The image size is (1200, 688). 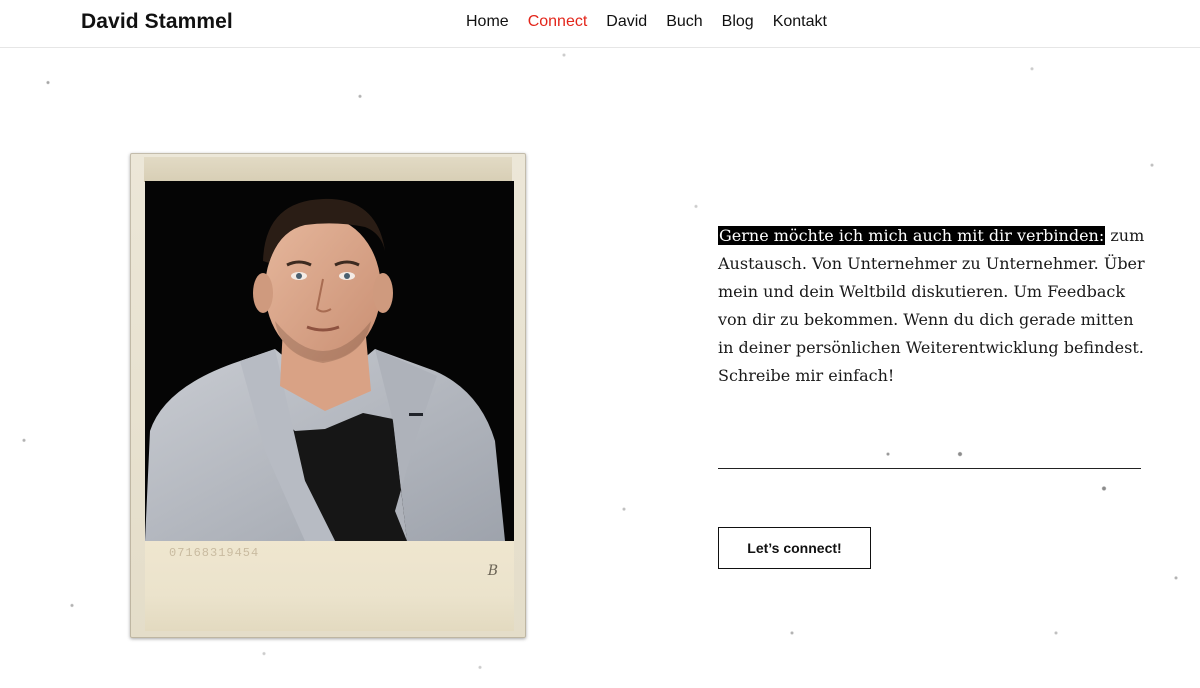 What do you see at coordinates (684, 22) in the screenshot?
I see `nav-item-buch: Buch` at bounding box center [684, 22].